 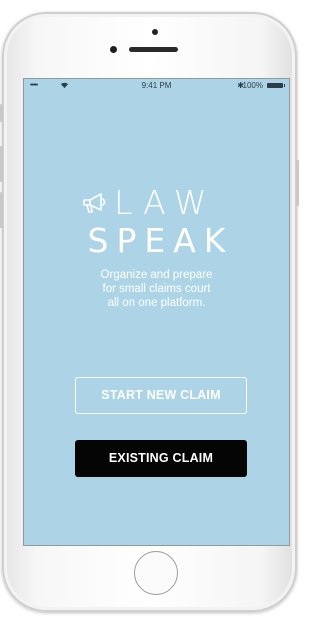 I want to click on logo-text-law: LAW, so click(x=165, y=202).